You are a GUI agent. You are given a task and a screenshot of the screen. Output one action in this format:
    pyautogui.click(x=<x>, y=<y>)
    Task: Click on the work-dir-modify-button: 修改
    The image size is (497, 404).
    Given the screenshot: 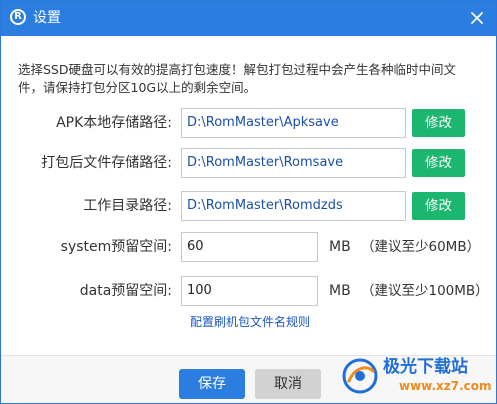 What is the action you would take?
    pyautogui.click(x=438, y=206)
    